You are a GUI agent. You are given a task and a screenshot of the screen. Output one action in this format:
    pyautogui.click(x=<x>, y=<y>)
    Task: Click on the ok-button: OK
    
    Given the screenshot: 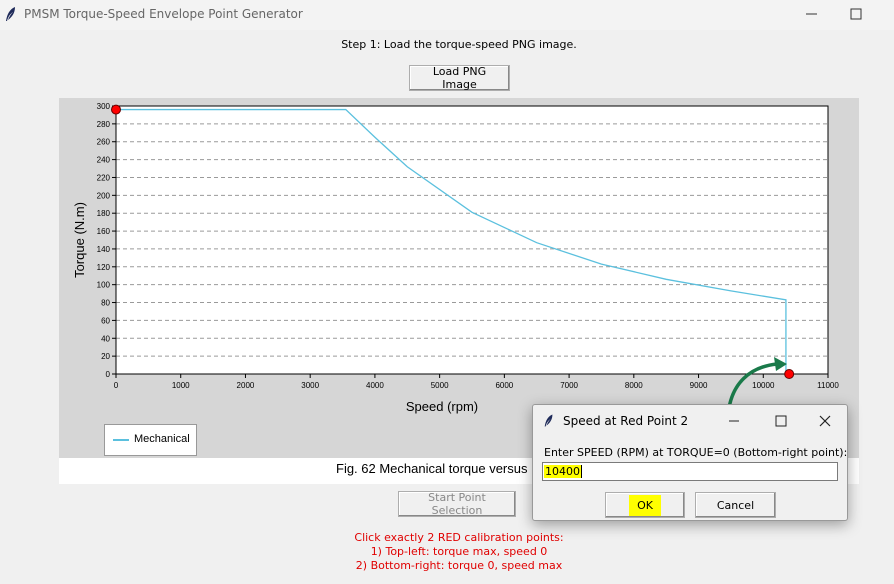 What is the action you would take?
    pyautogui.click(x=645, y=505)
    